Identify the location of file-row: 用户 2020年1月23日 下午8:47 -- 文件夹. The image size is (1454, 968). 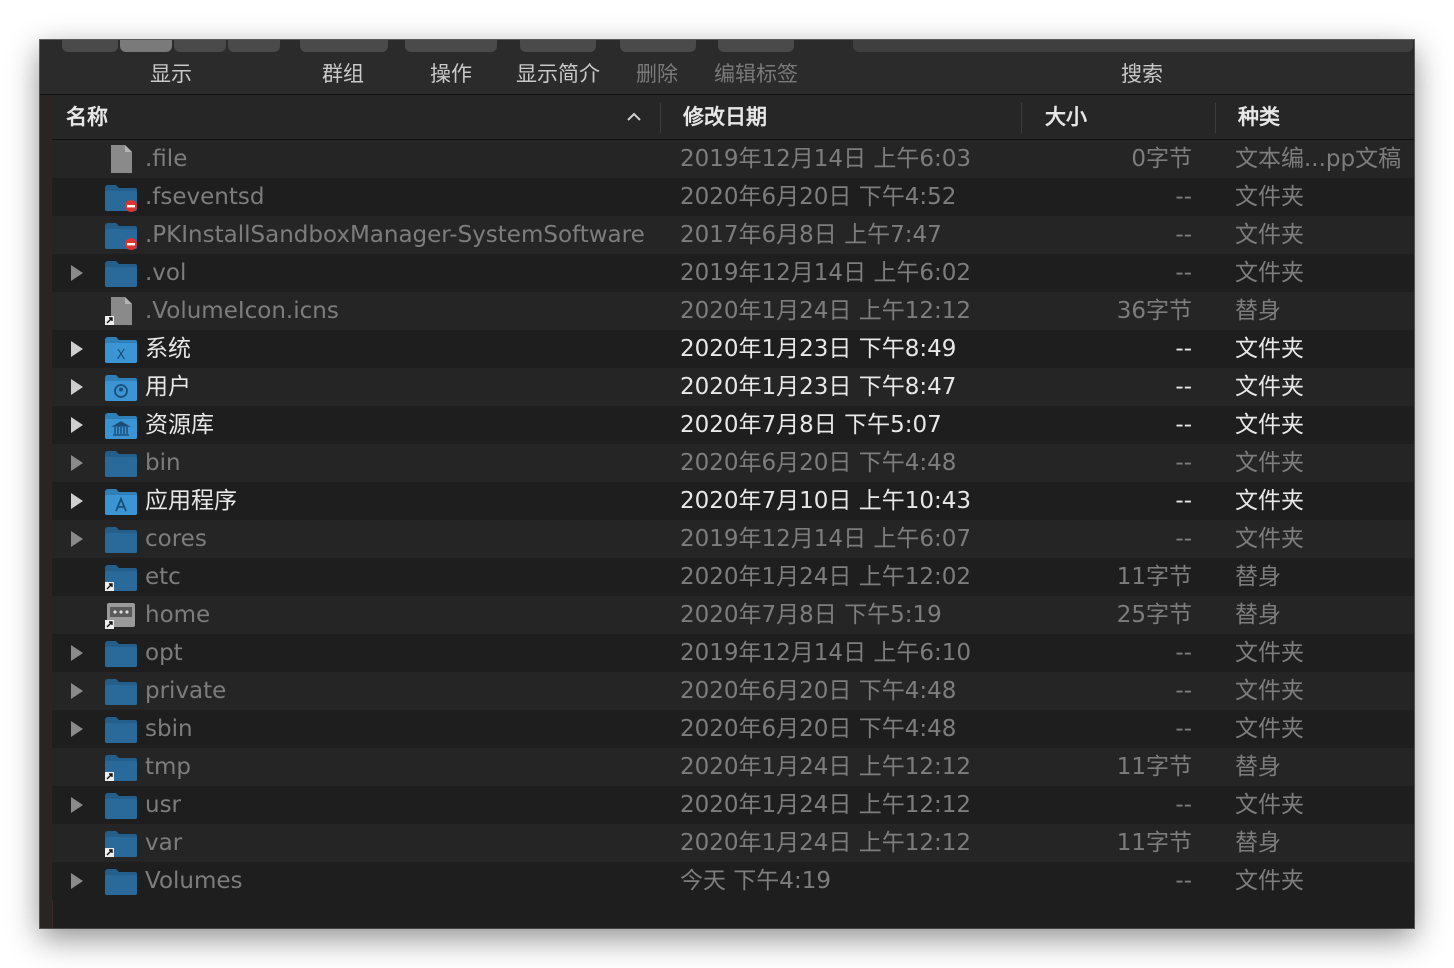
(733, 387).